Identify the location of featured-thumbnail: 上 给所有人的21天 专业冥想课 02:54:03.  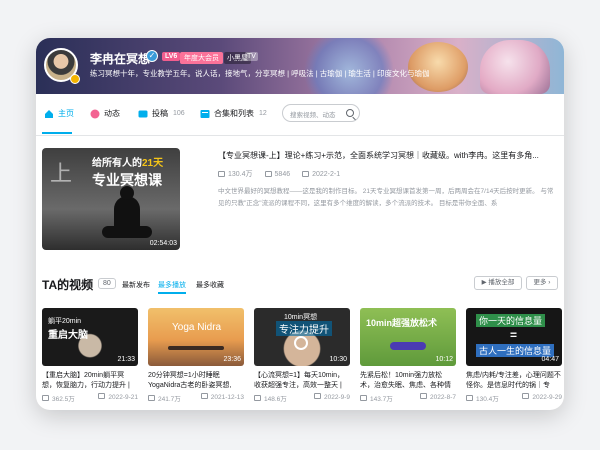
(111, 199).